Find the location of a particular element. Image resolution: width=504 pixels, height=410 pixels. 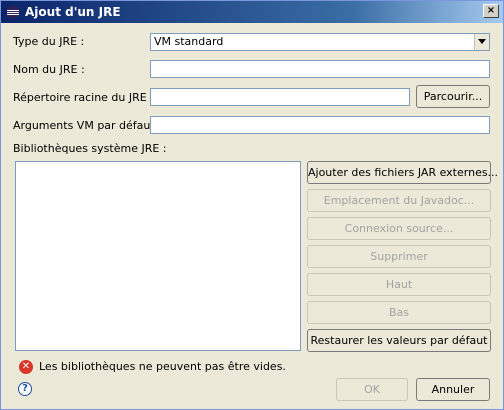

vm-args-field is located at coordinates (320, 125).